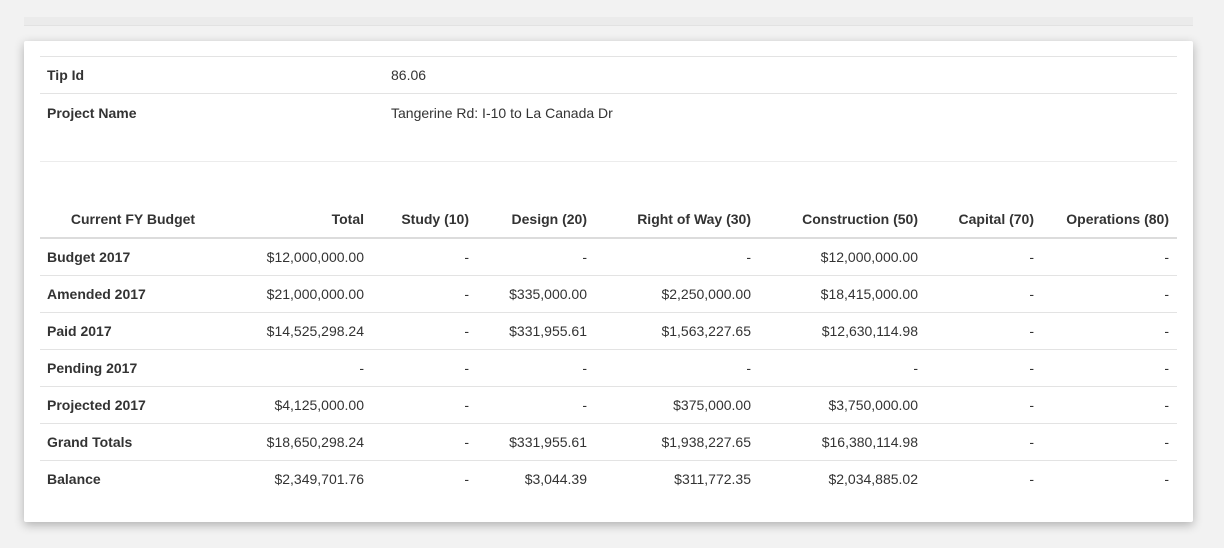 The image size is (1224, 548). What do you see at coordinates (133, 478) in the screenshot?
I see `row-label: Balance` at bounding box center [133, 478].